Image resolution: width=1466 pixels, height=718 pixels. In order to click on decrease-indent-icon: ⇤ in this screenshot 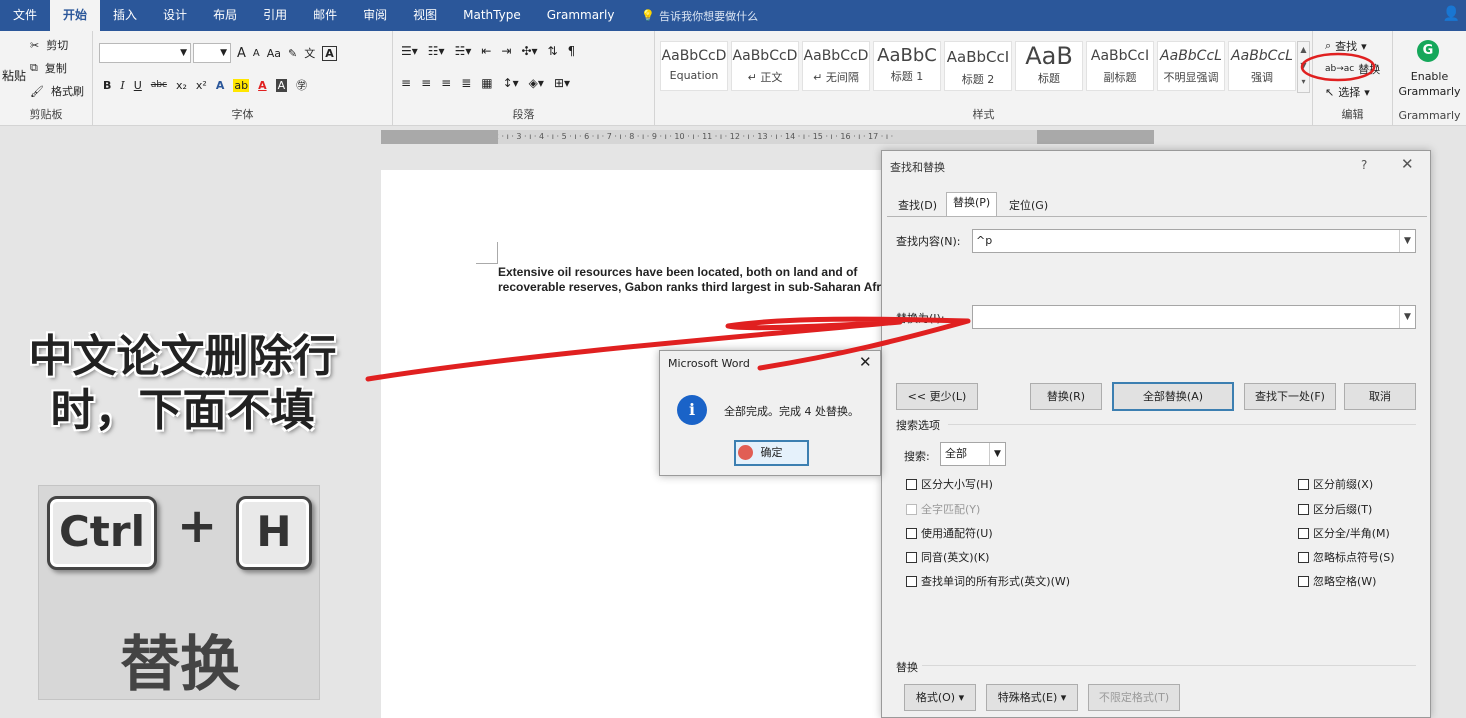, I will do `click(486, 51)`.